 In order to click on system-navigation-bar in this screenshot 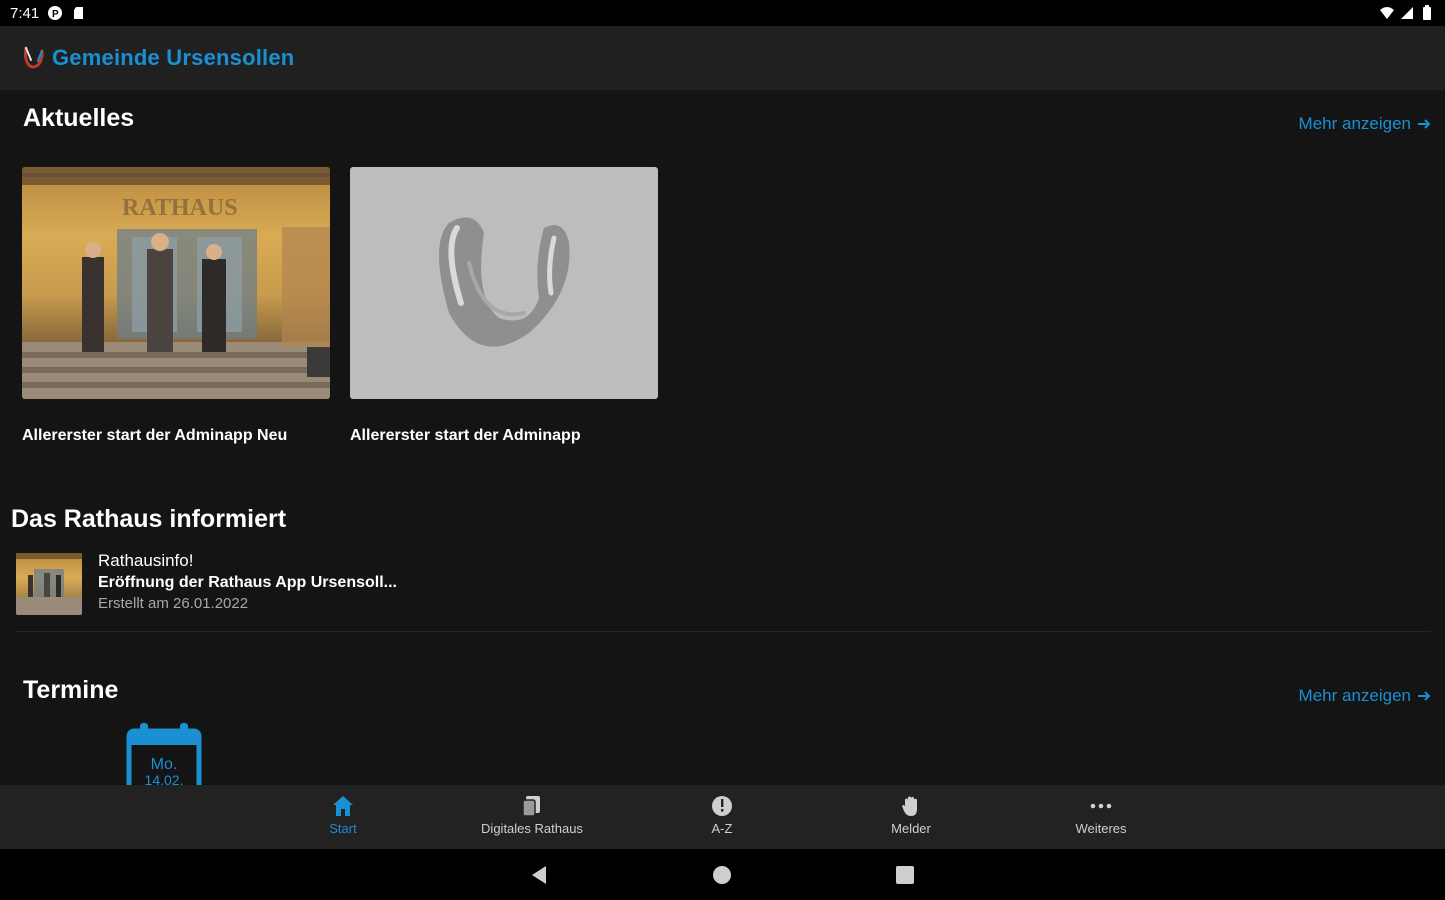, I will do `click(722, 874)`.